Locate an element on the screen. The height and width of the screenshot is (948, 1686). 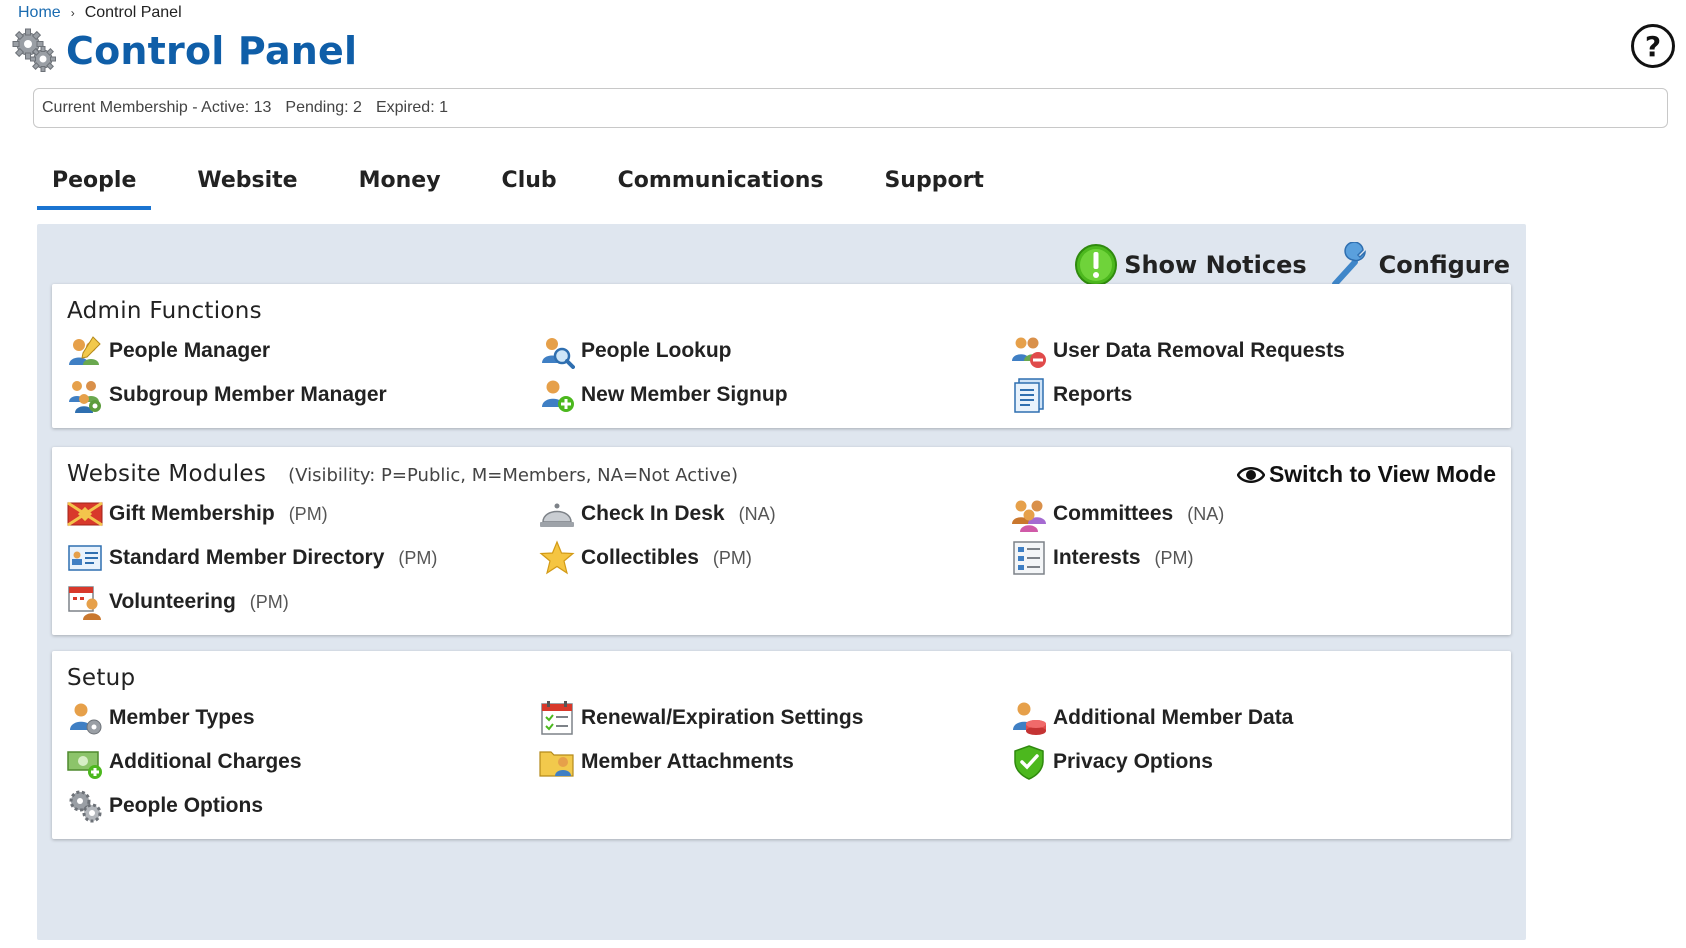
star-icon is located at coordinates (557, 557).